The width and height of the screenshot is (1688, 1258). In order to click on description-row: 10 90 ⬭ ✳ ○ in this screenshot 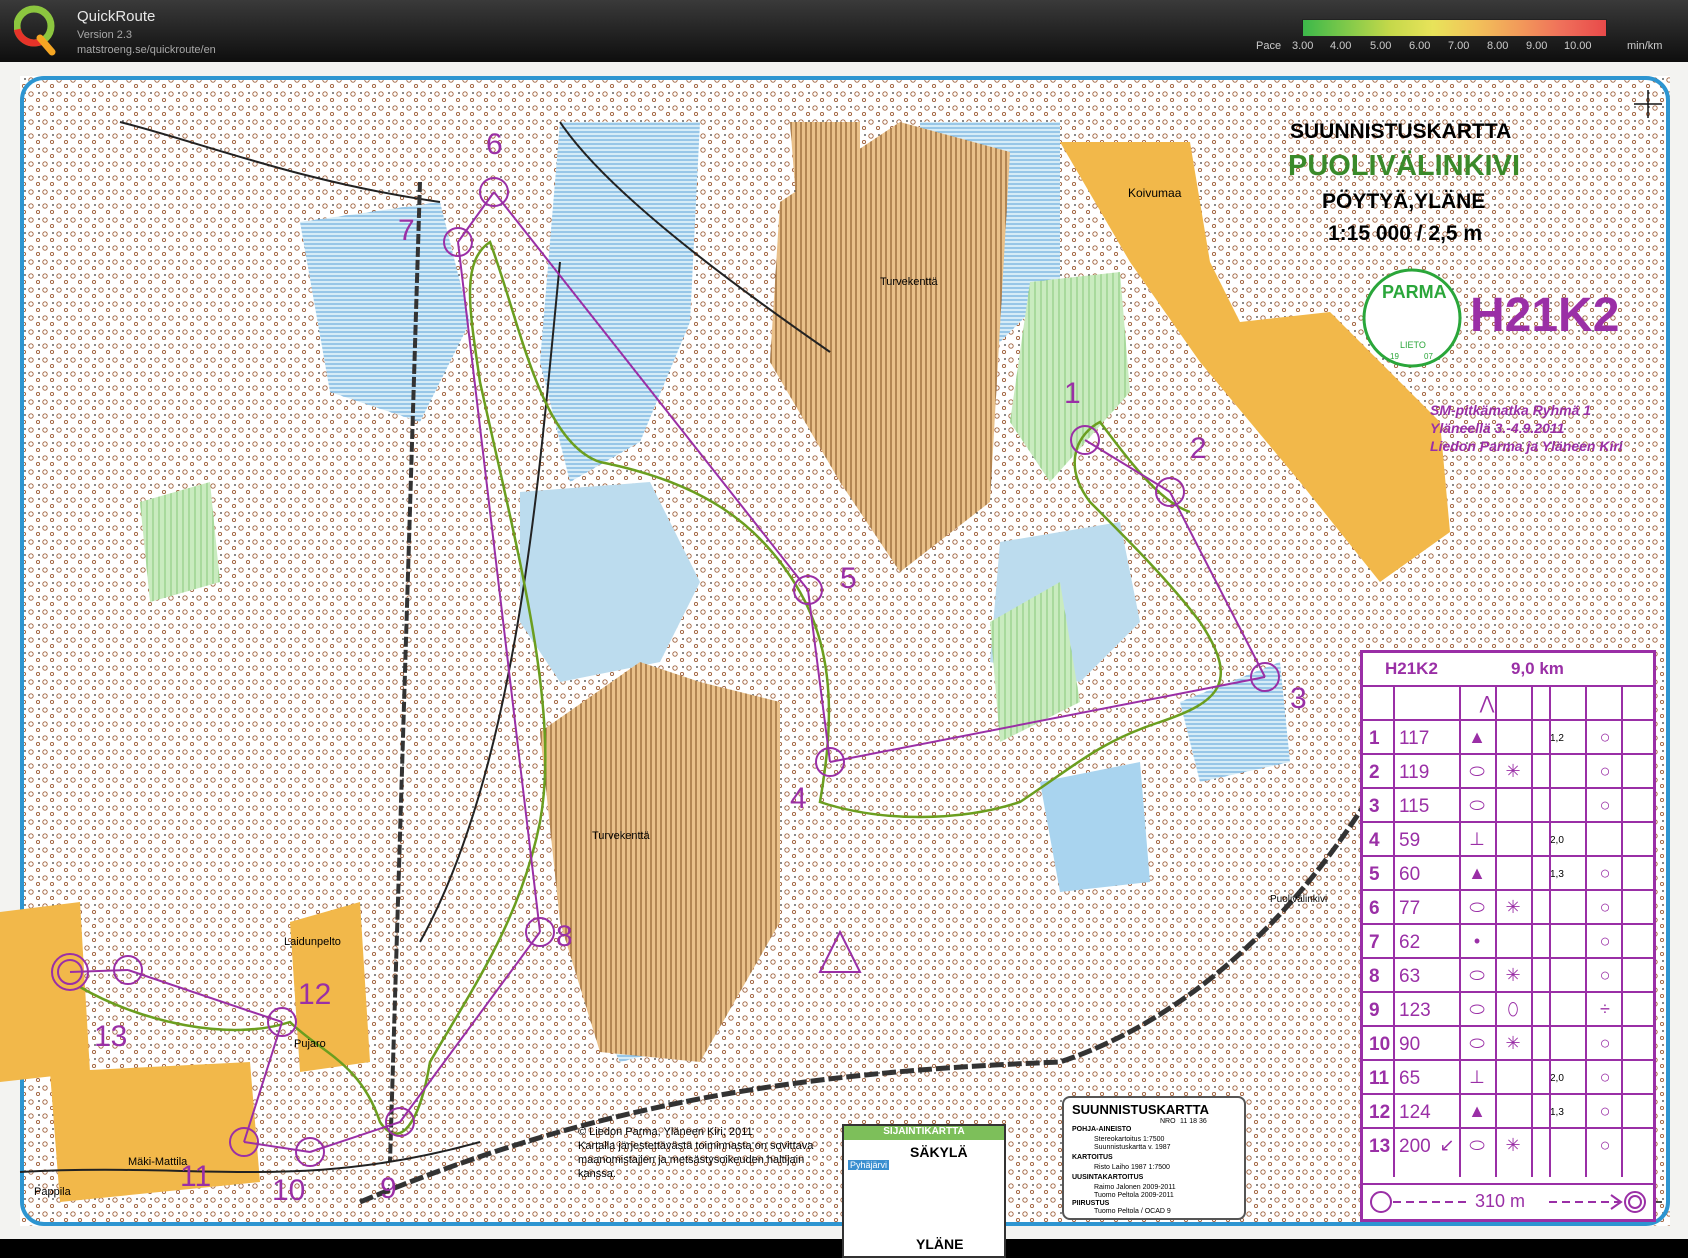, I will do `click(1508, 1043)`.